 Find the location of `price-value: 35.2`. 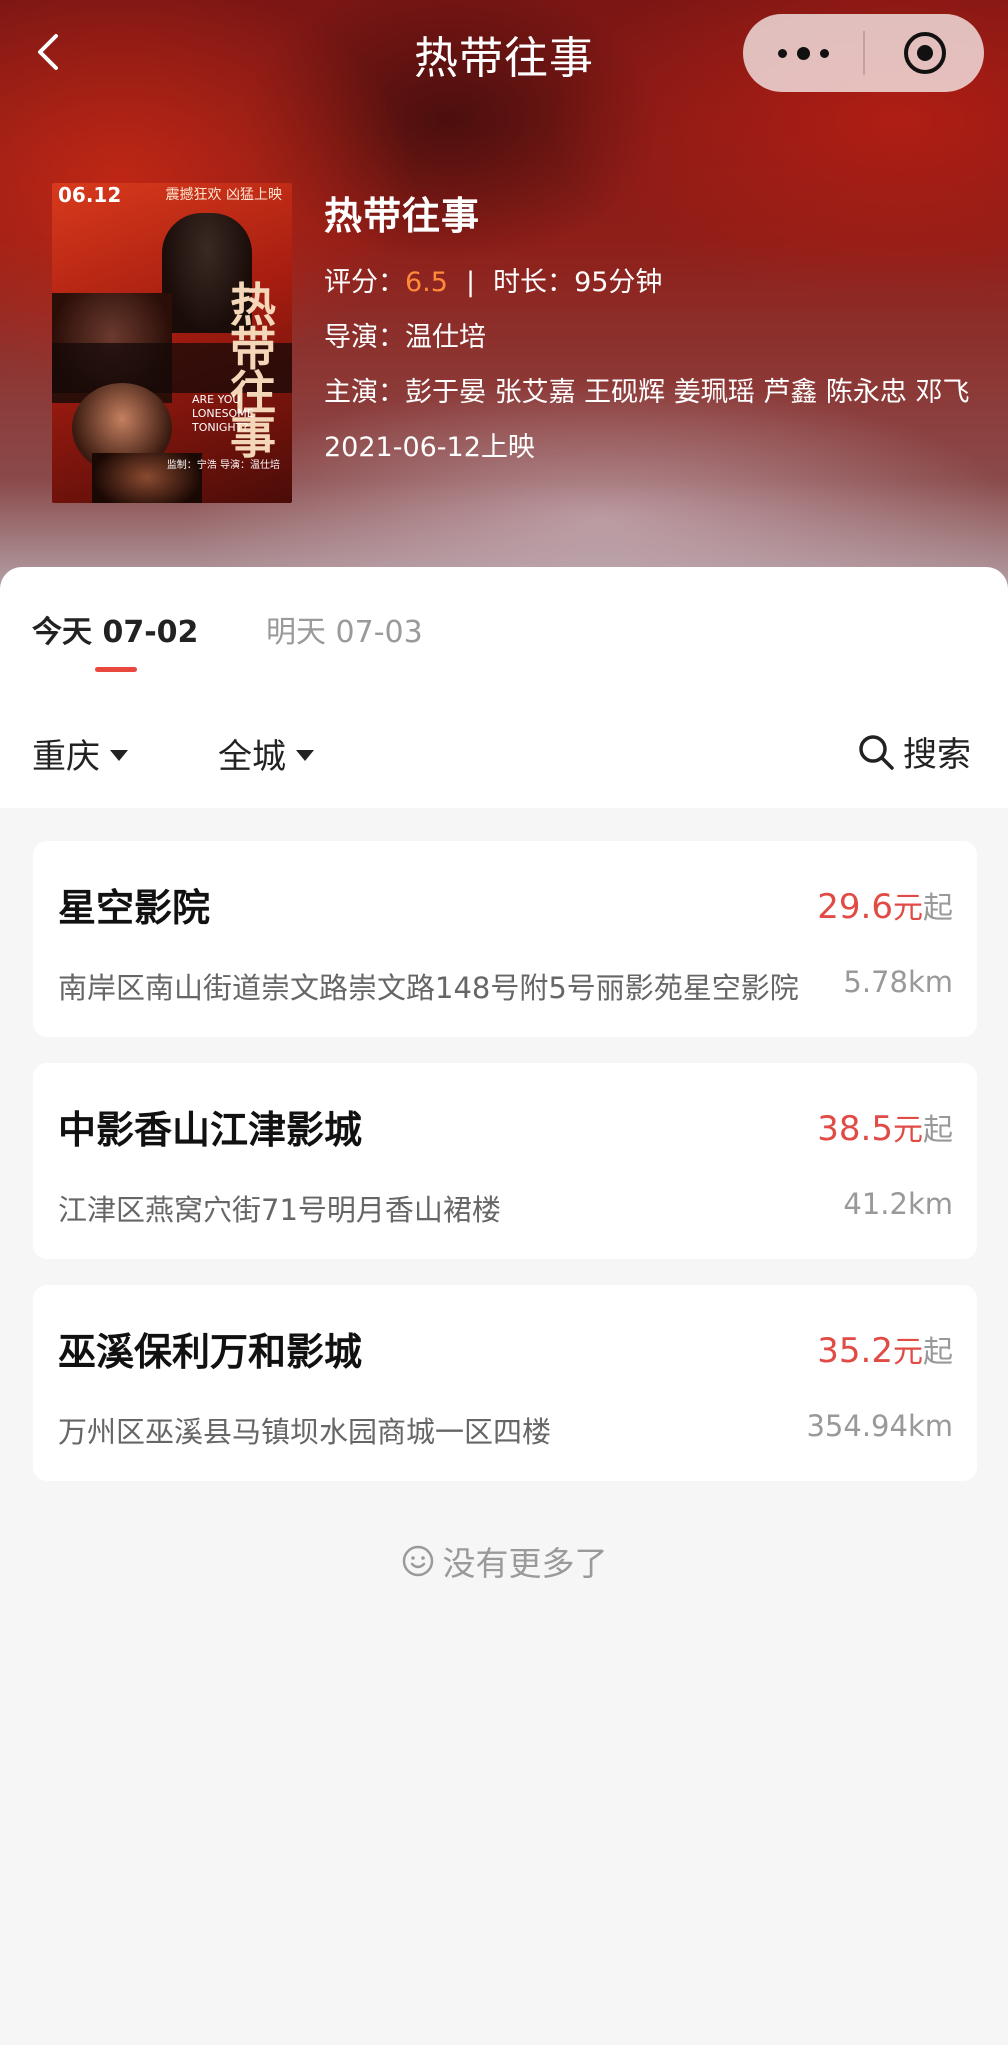

price-value: 35.2 is located at coordinates (855, 1351).